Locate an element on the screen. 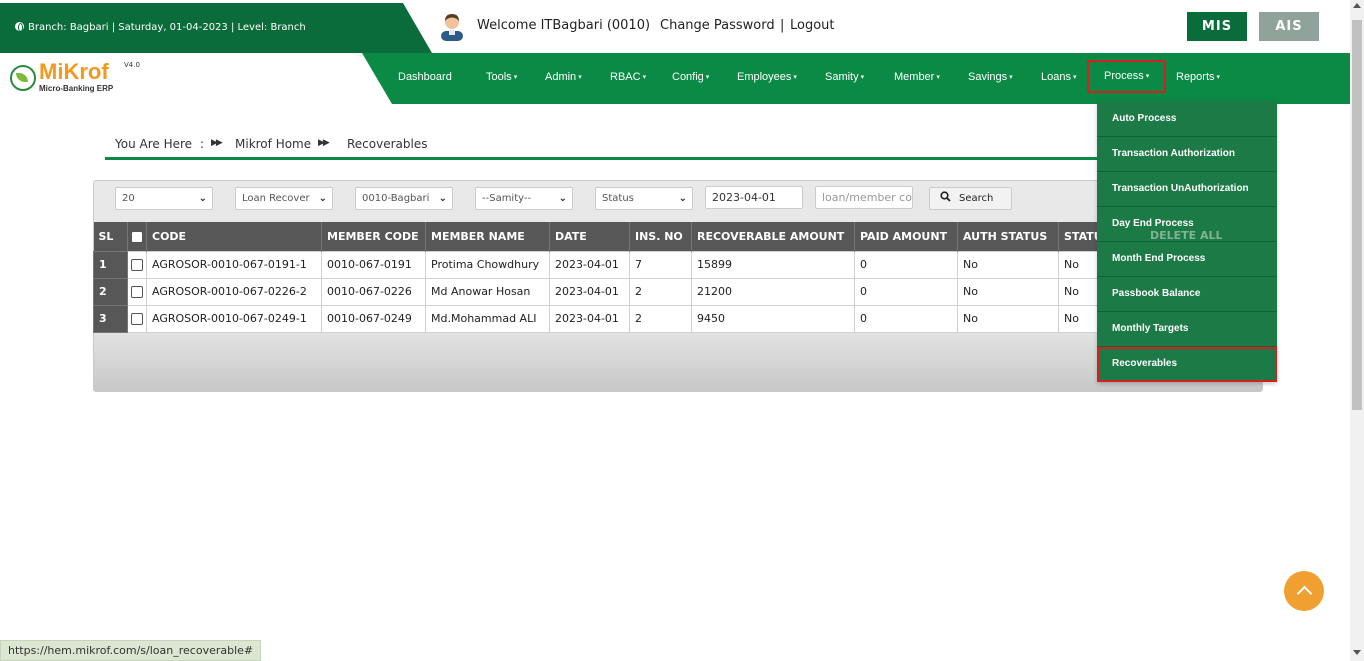 The image size is (1364, 661). status-select: Status ⌄ is located at coordinates (644, 198).